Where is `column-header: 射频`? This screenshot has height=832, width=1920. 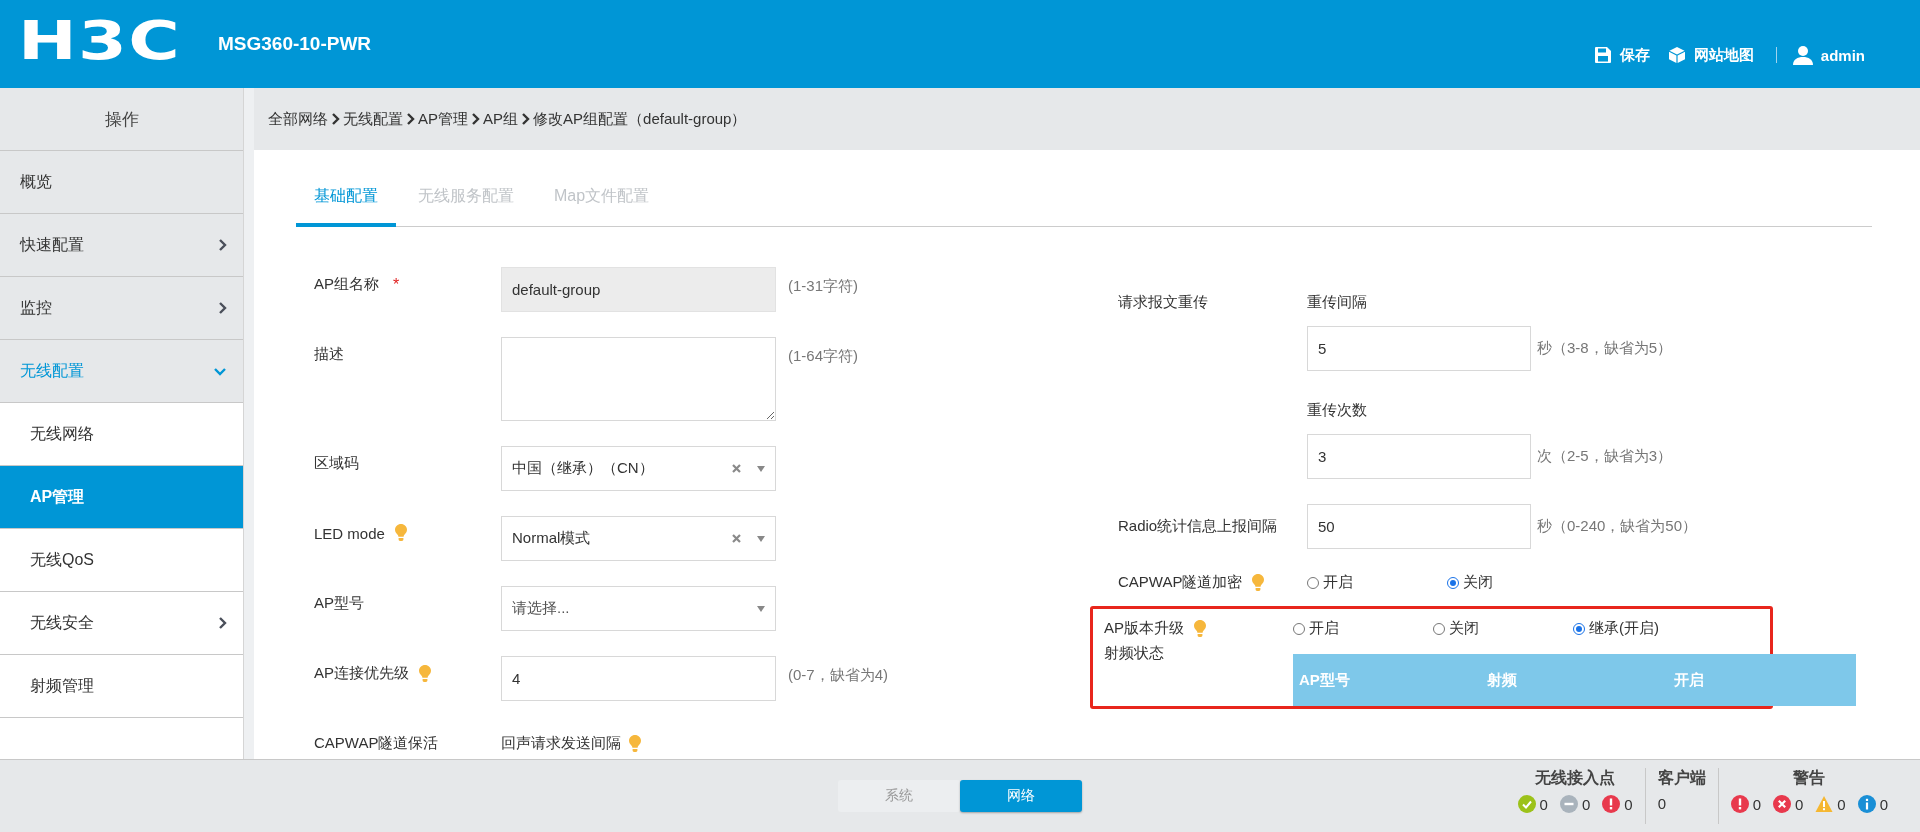 column-header: 射频 is located at coordinates (1501, 680).